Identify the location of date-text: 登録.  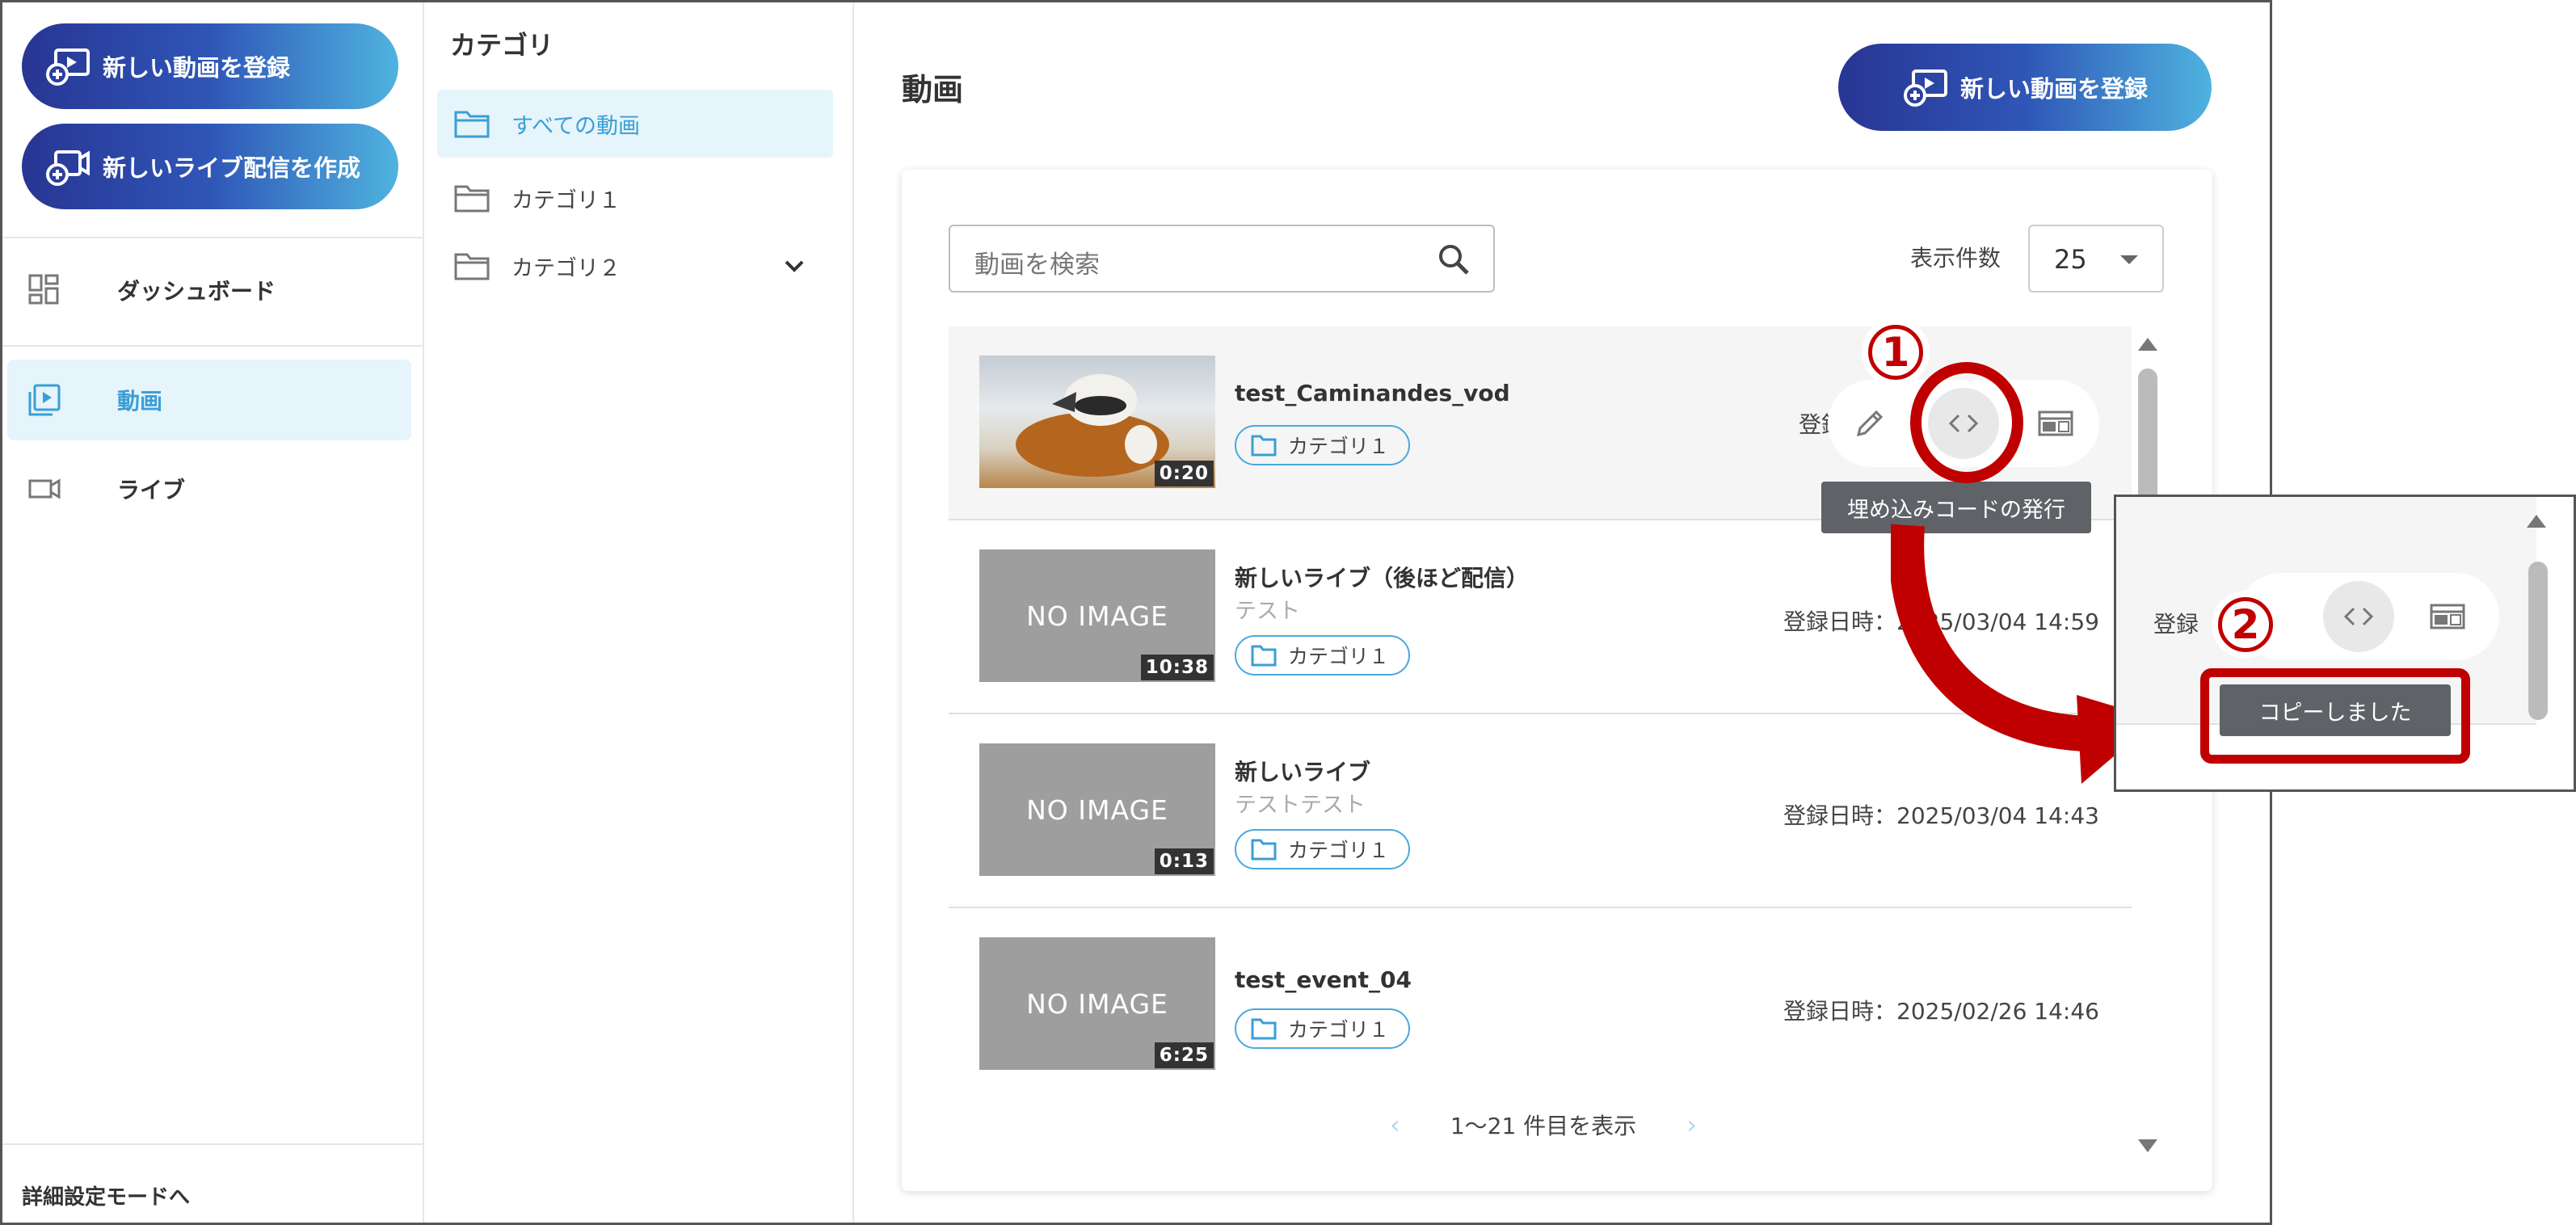
(2176, 624).